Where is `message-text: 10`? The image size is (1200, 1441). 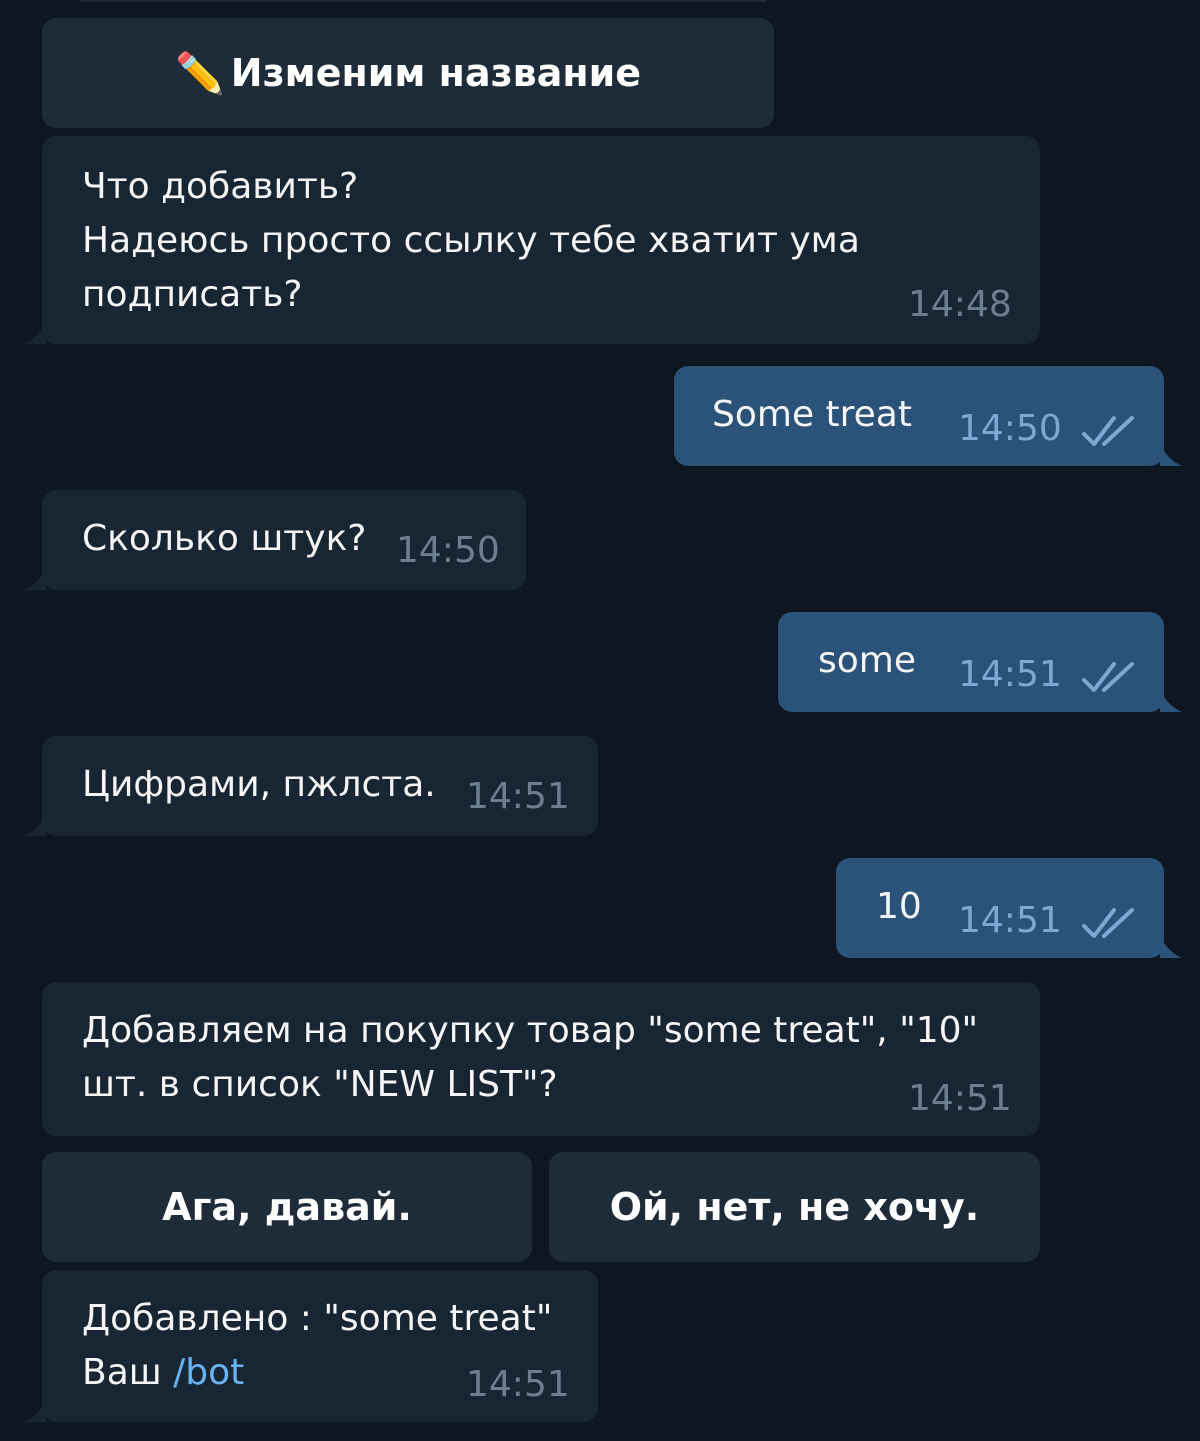 message-text: 10 is located at coordinates (899, 906).